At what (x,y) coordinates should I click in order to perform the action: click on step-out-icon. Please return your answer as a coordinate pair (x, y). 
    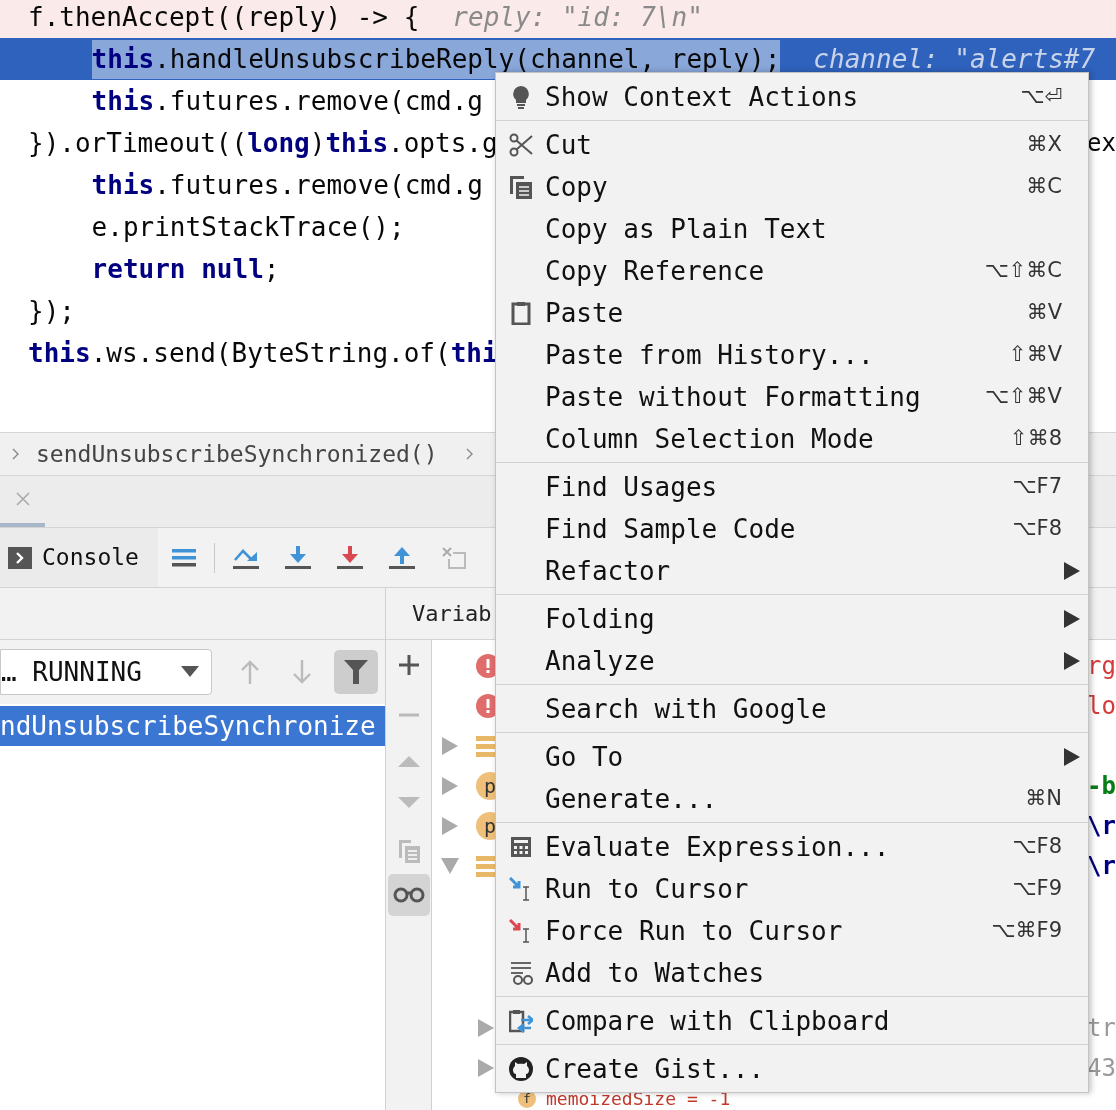
    Looking at the image, I should click on (402, 557).